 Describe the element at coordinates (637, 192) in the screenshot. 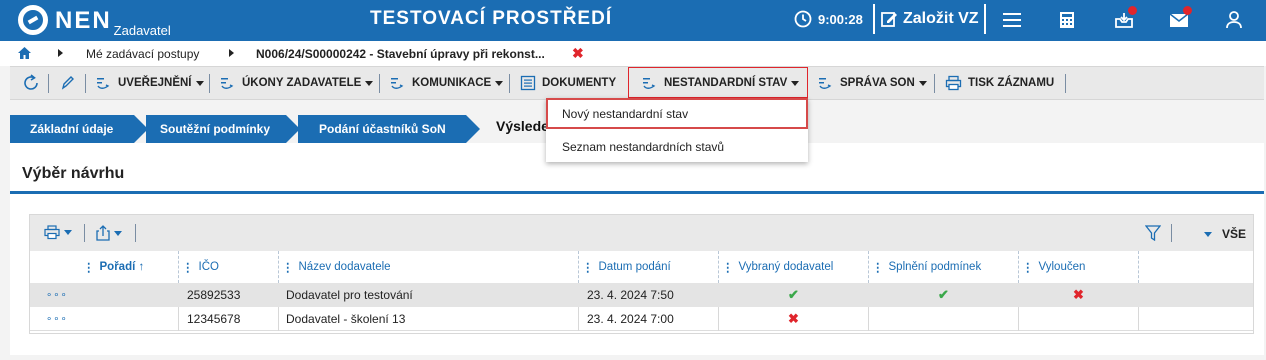

I see `panel-divider` at that location.